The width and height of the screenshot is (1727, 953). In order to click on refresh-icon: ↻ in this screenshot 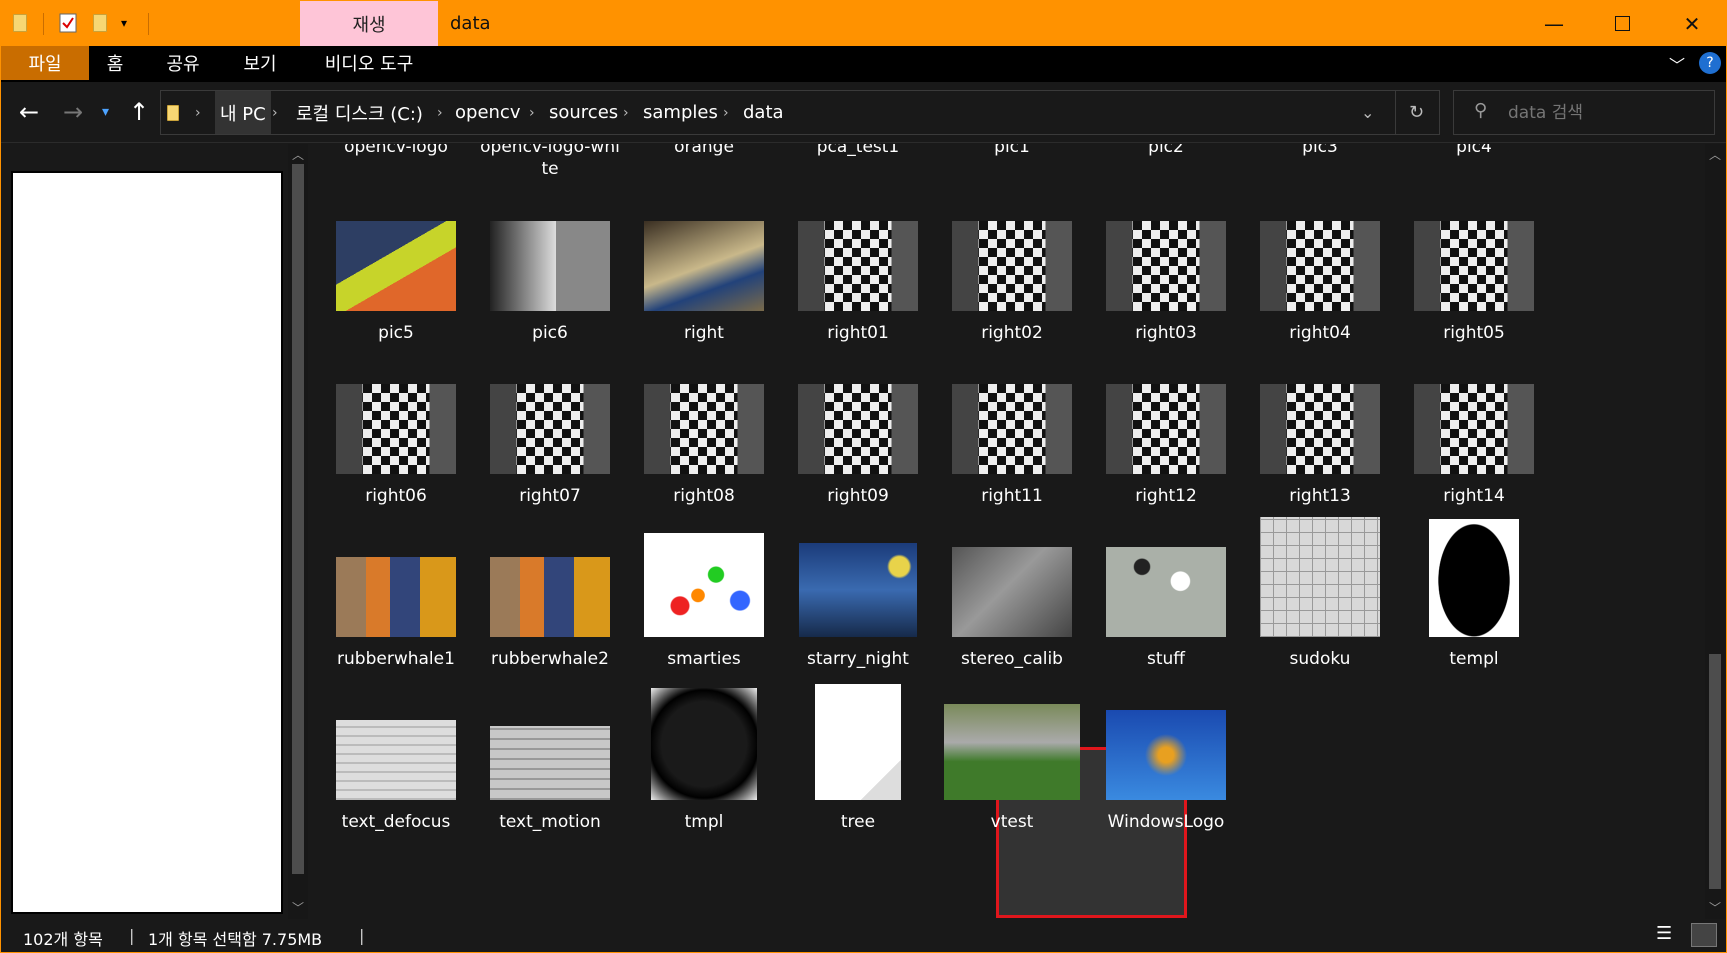, I will do `click(1416, 112)`.